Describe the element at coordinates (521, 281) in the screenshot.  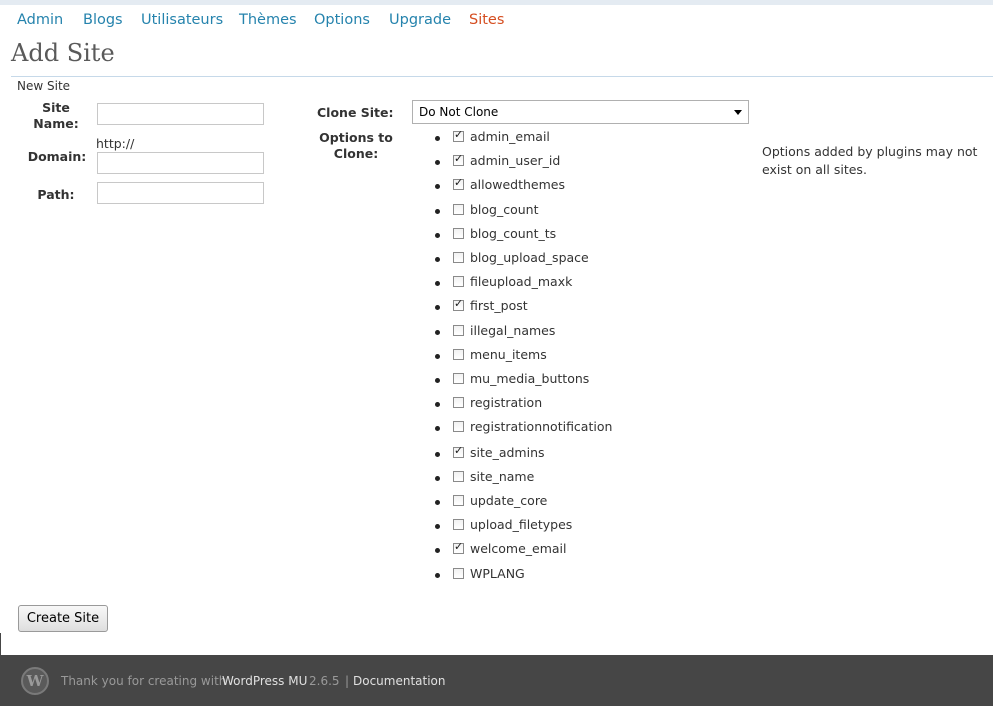
I see `option-name: fileupload_maxk` at that location.